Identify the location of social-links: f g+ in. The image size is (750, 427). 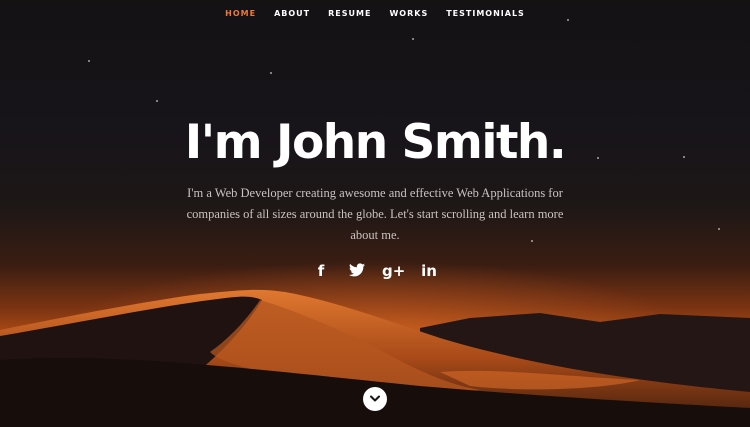
(375, 271).